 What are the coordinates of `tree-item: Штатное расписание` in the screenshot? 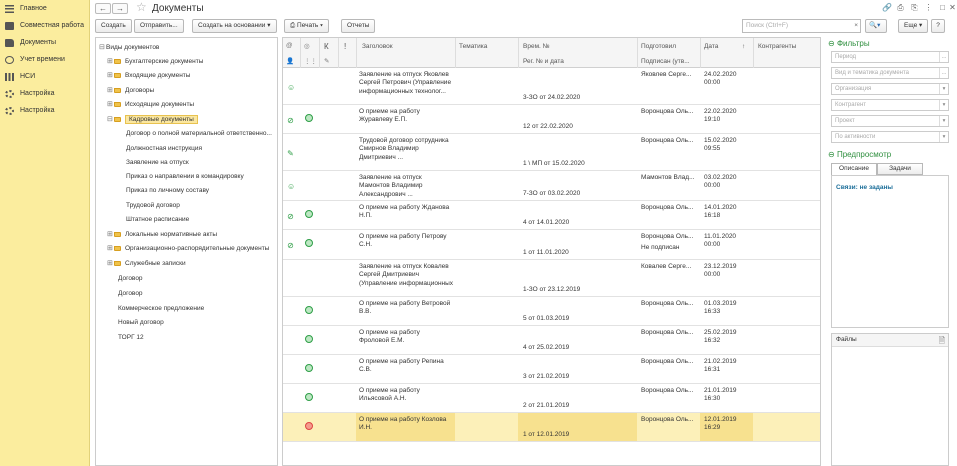 It's located at (157, 220).